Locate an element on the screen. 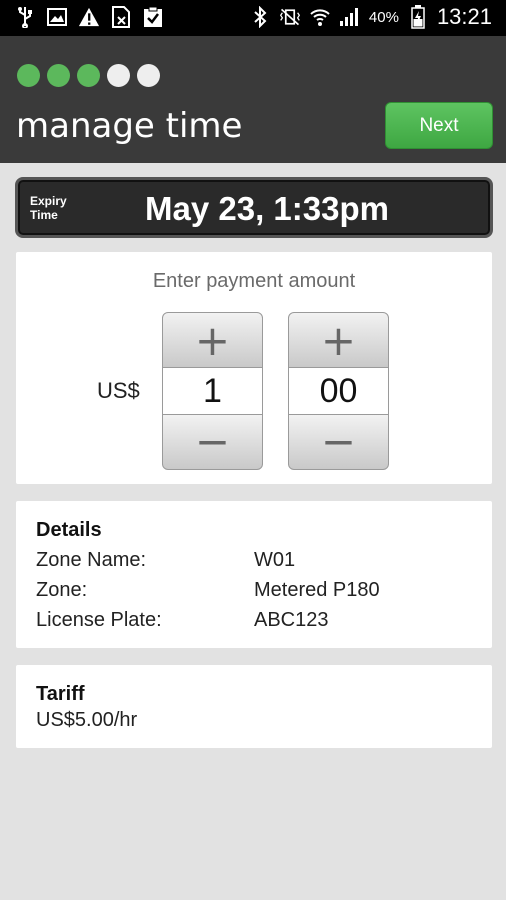 The height and width of the screenshot is (900, 506). cents-increment-button: + is located at coordinates (338, 340).